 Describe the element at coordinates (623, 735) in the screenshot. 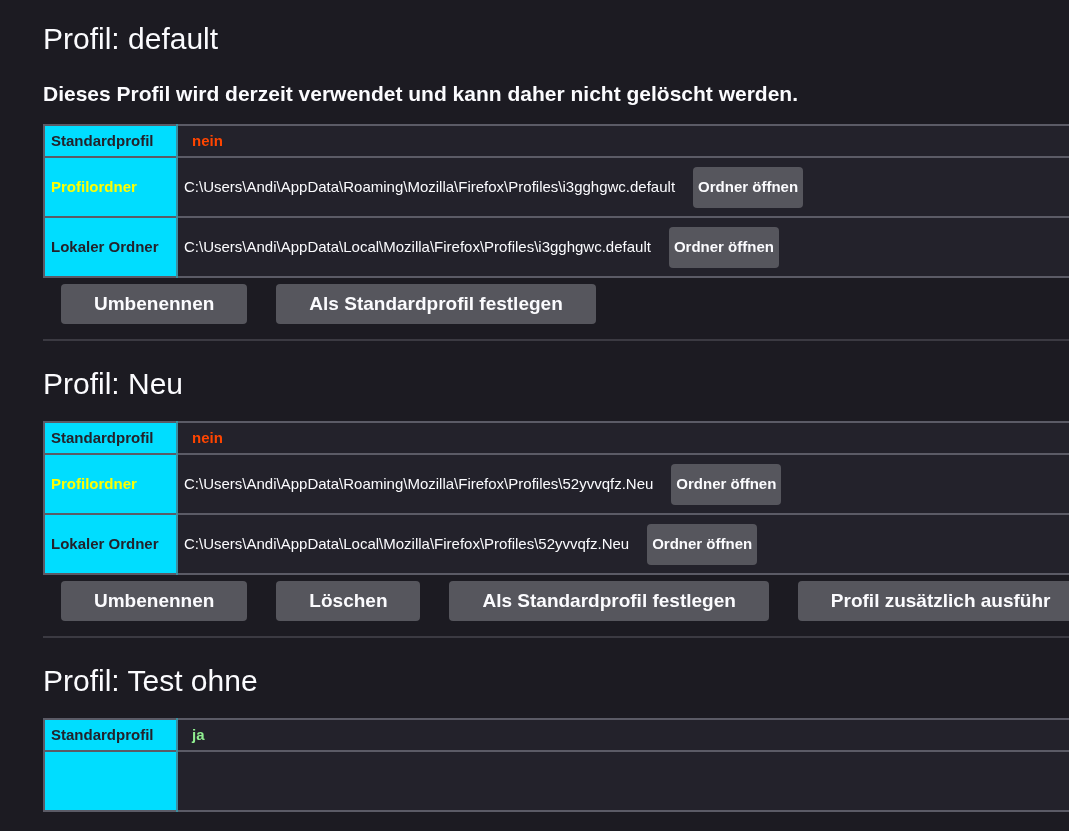

I see `flag-value: ja` at that location.